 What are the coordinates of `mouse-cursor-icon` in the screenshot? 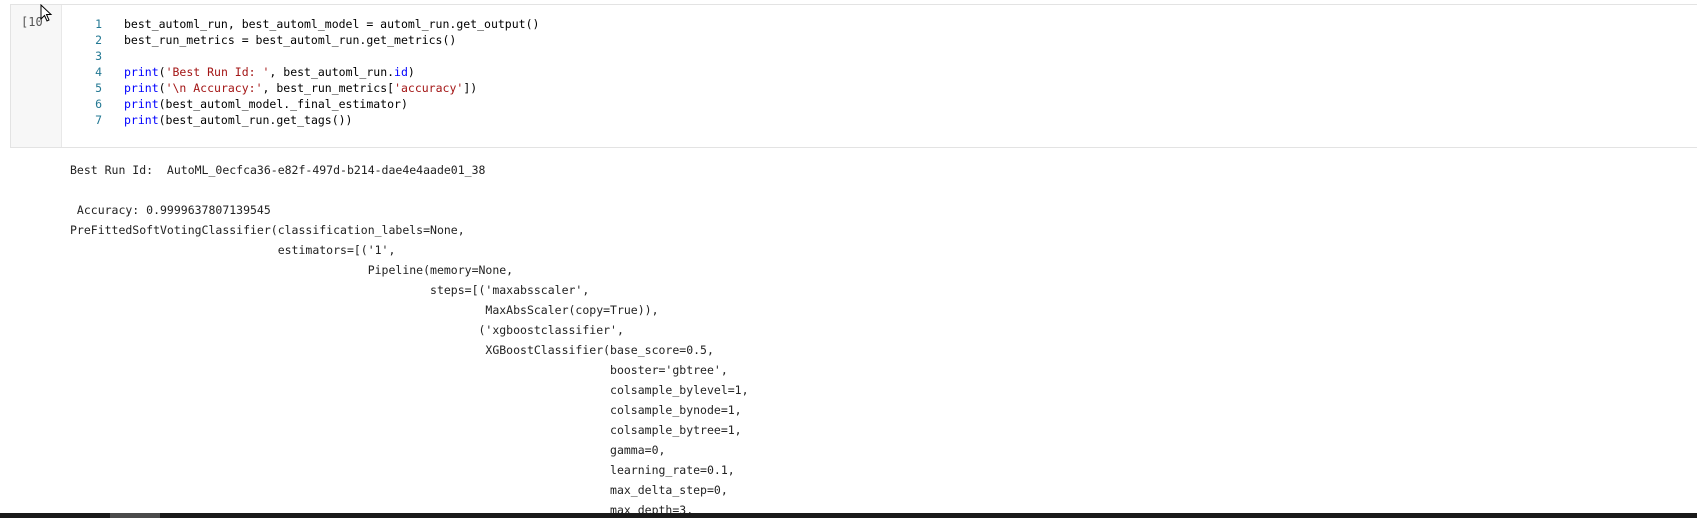 It's located at (46, 13).